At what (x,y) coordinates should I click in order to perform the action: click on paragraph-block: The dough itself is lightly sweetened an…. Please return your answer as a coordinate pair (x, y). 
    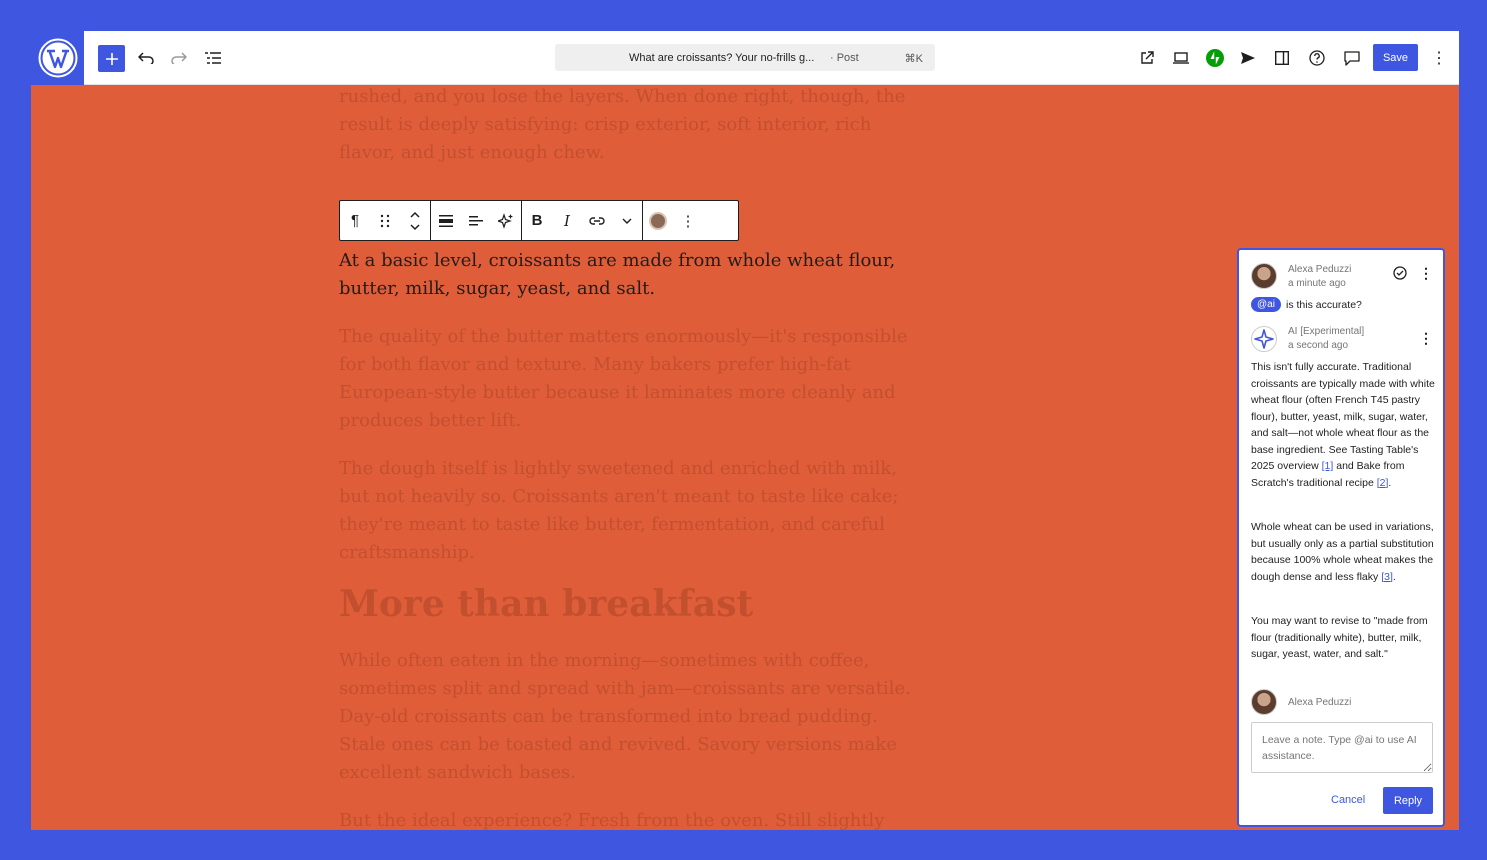
    Looking at the image, I should click on (629, 511).